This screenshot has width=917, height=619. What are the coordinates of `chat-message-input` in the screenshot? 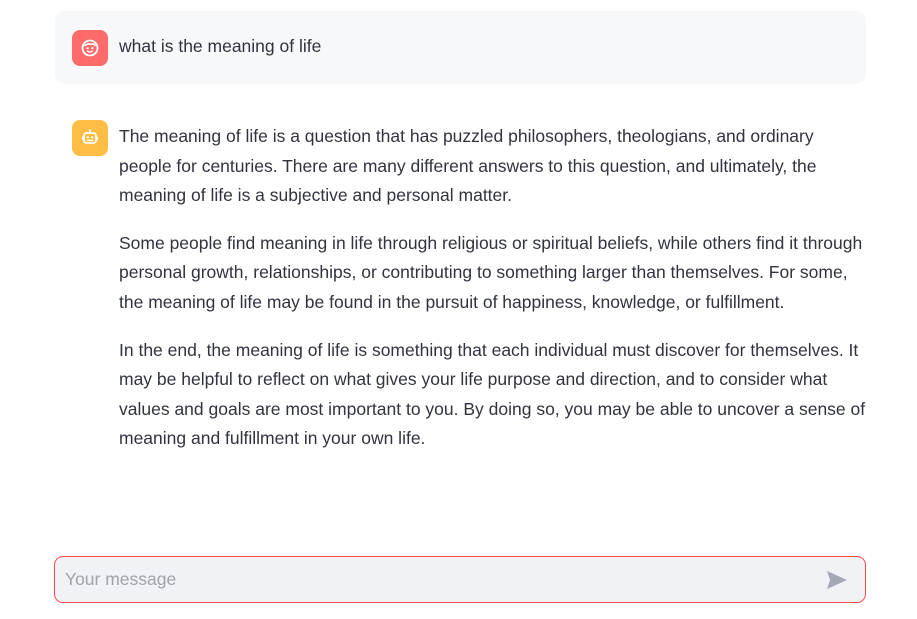 It's located at (436, 579).